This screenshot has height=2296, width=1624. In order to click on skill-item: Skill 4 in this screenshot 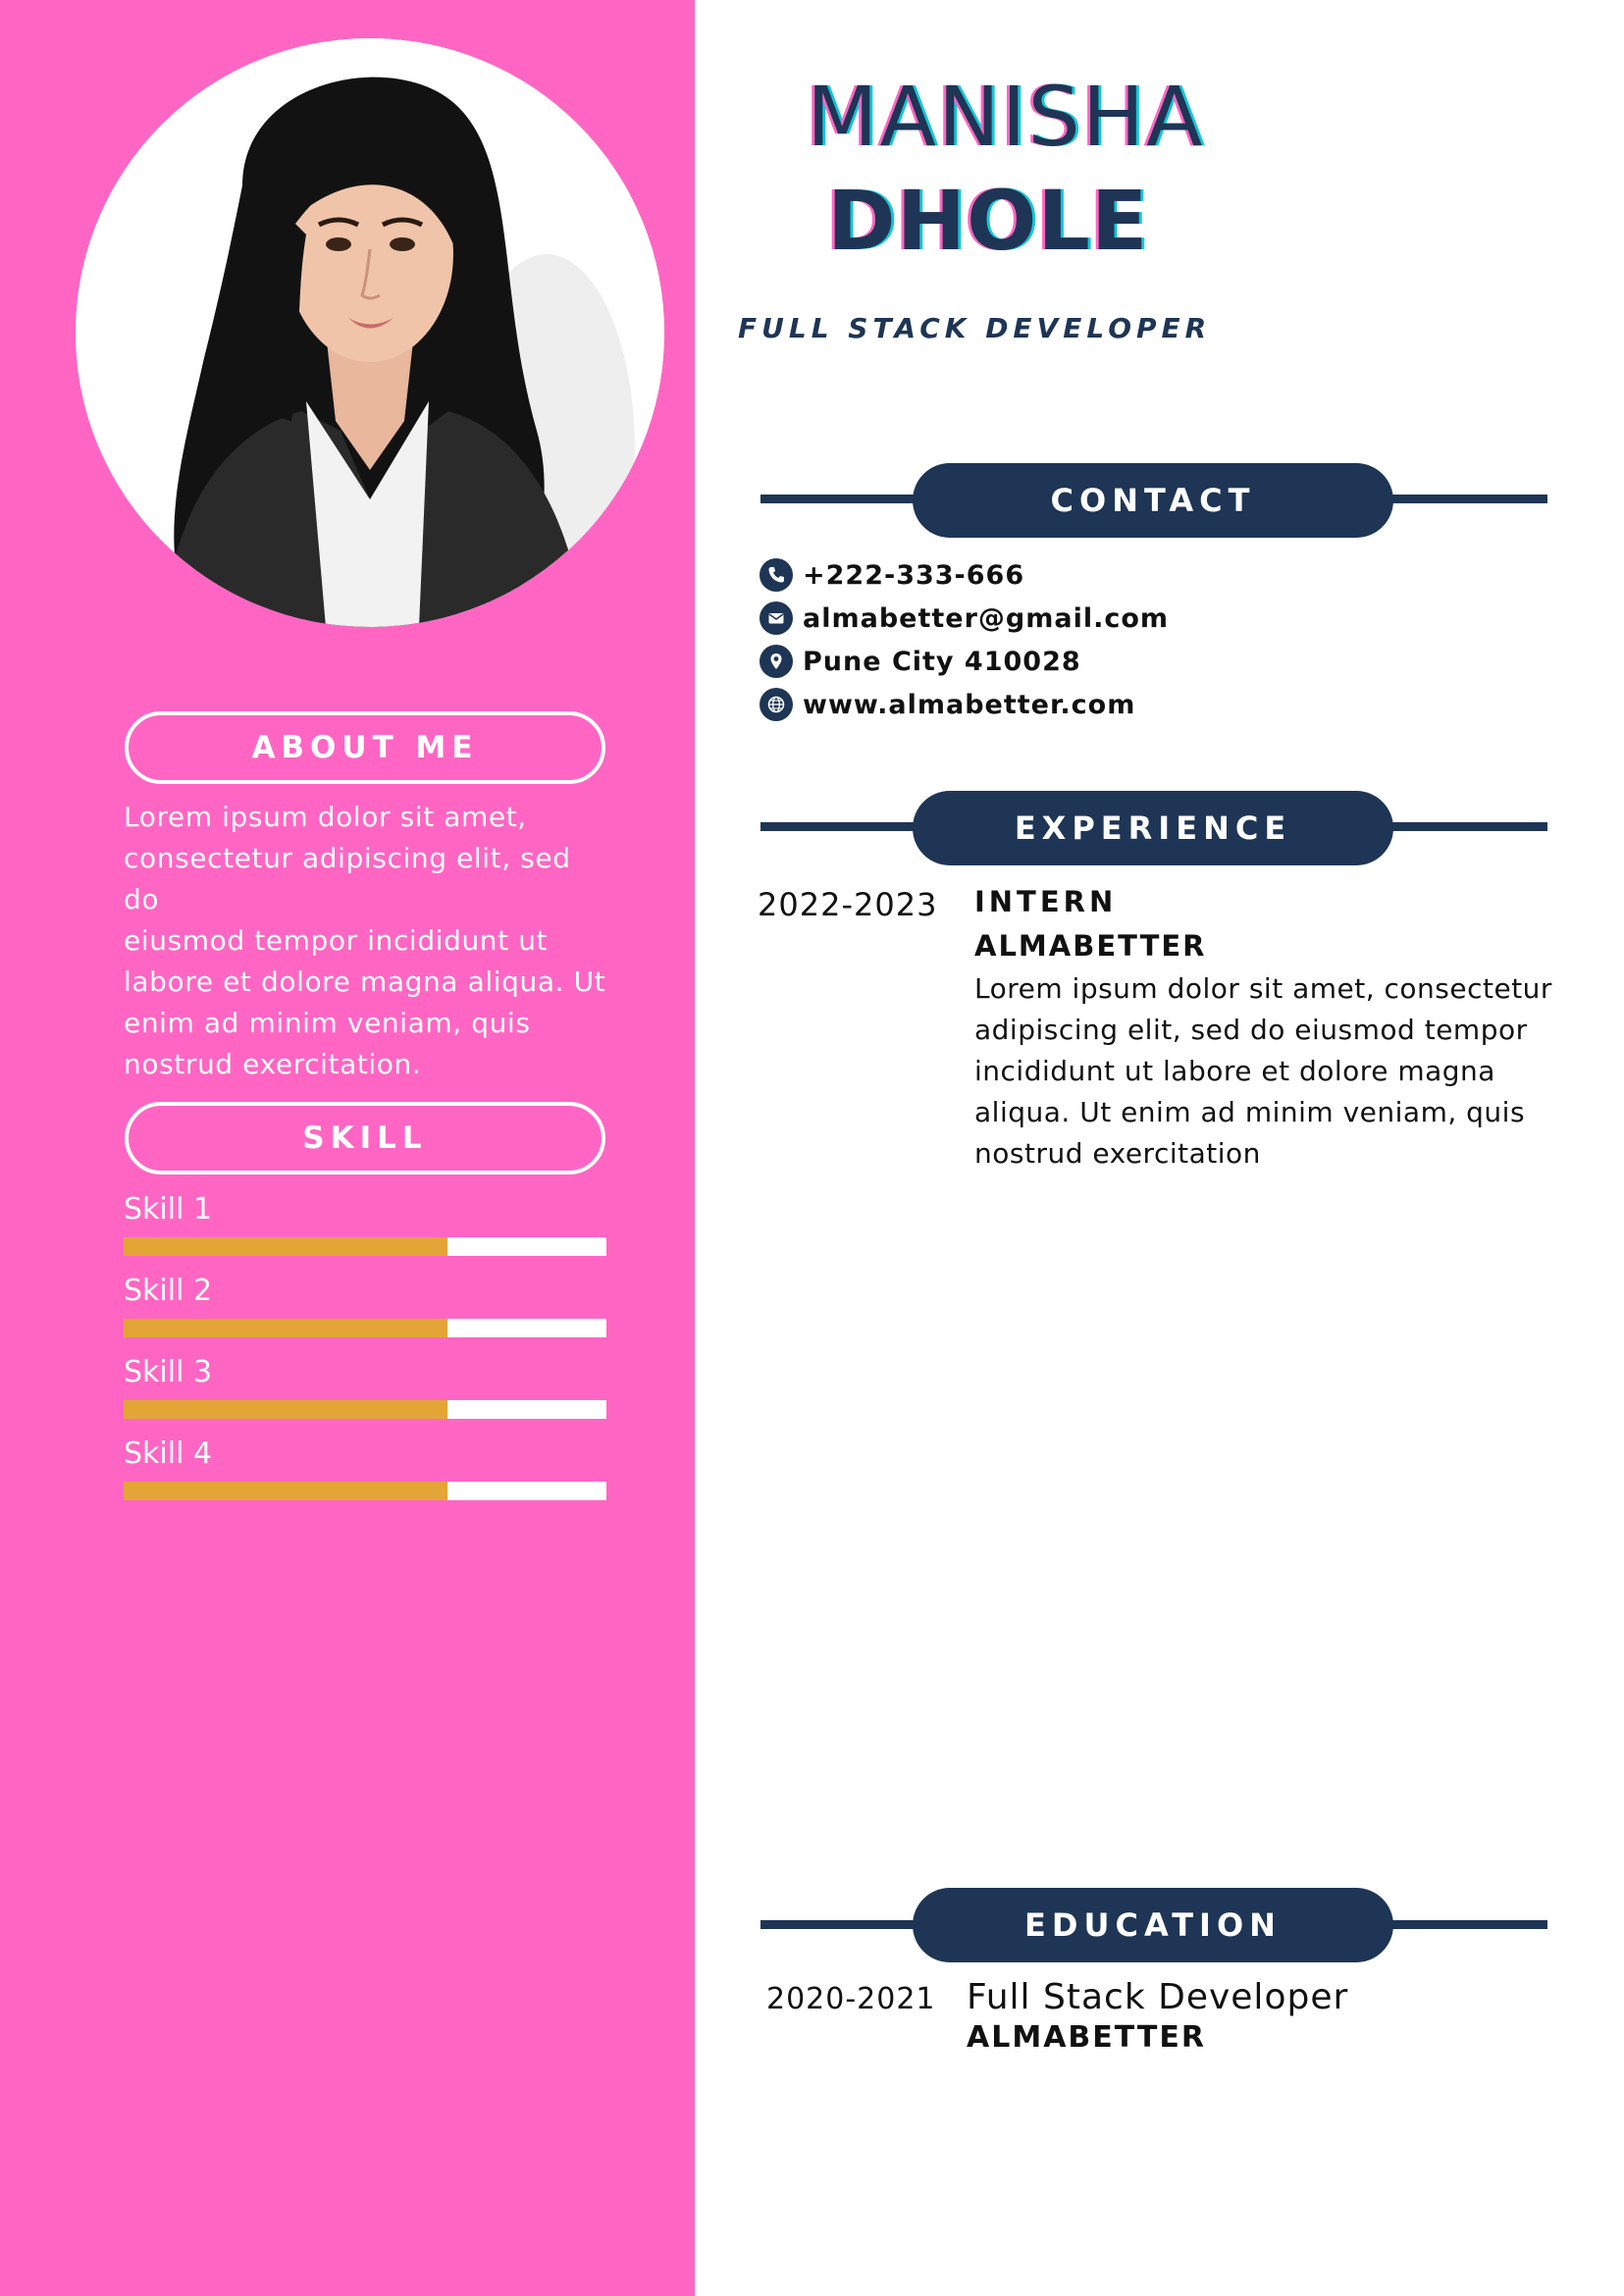, I will do `click(365, 1467)`.